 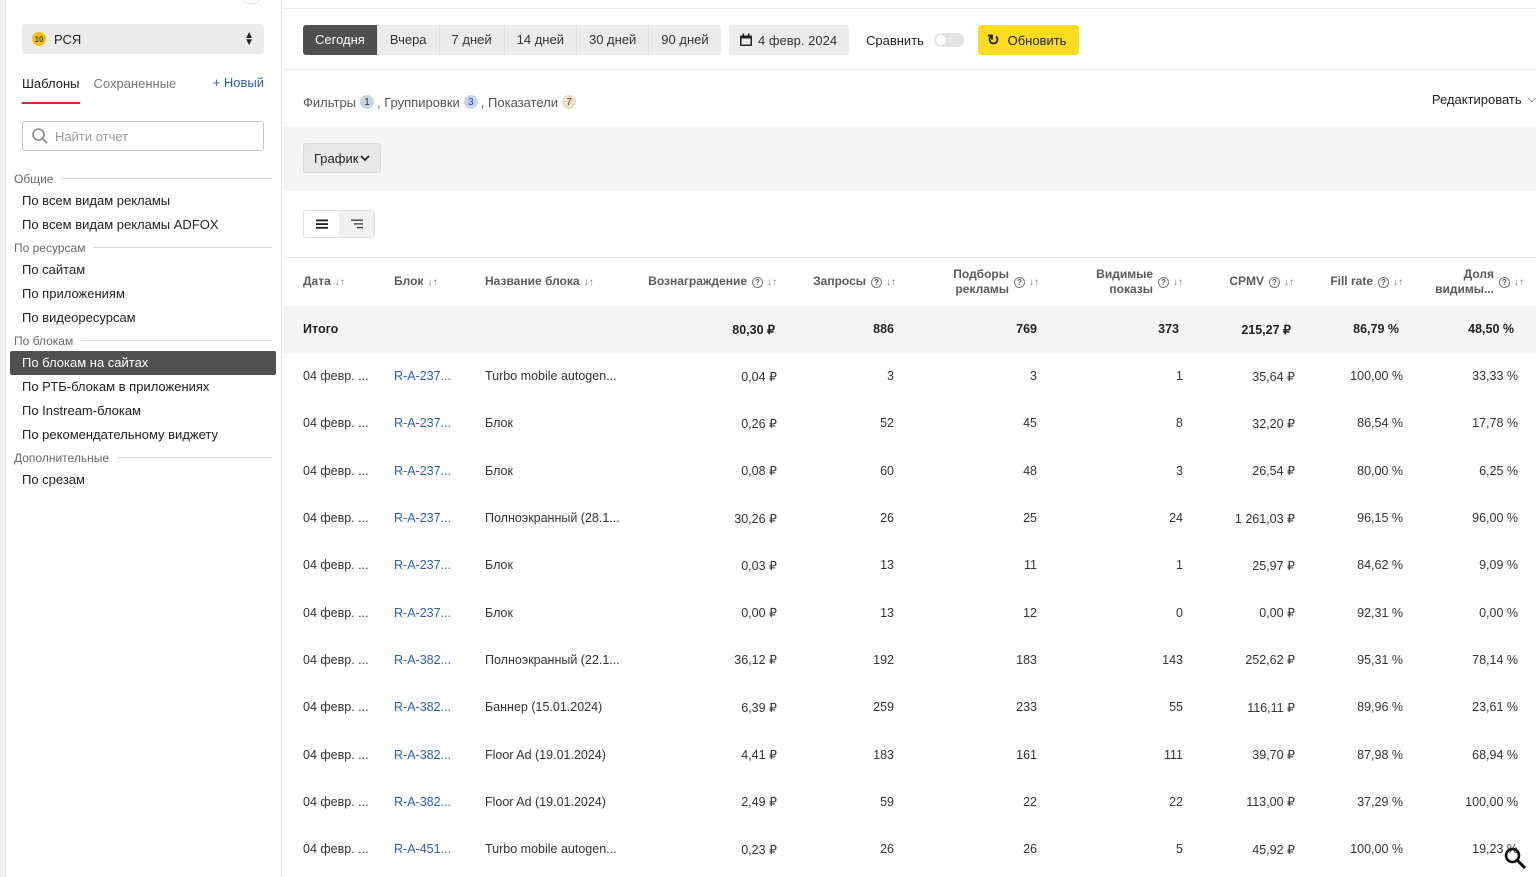 What do you see at coordinates (887, 612) in the screenshot?
I see `cell-requests: 13` at bounding box center [887, 612].